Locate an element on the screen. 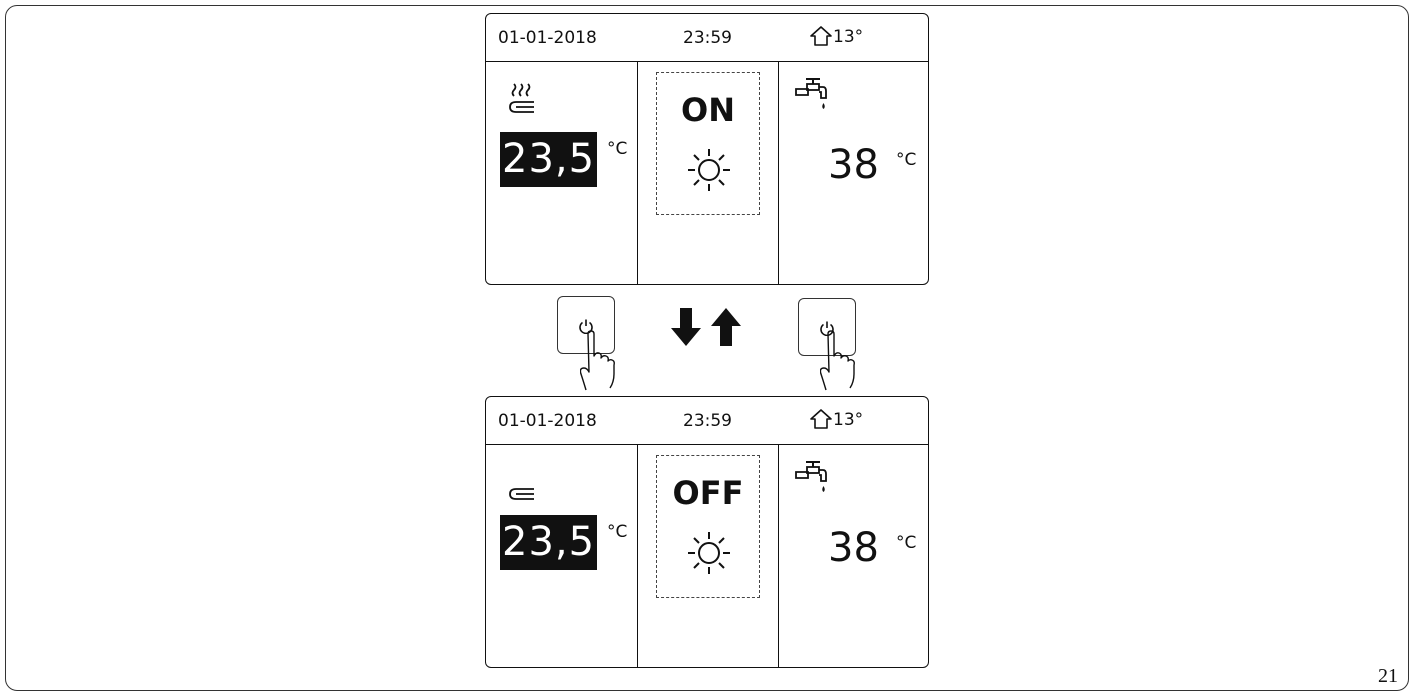 The width and height of the screenshot is (1416, 698). floor-heating-on-icon is located at coordinates (526, 101).